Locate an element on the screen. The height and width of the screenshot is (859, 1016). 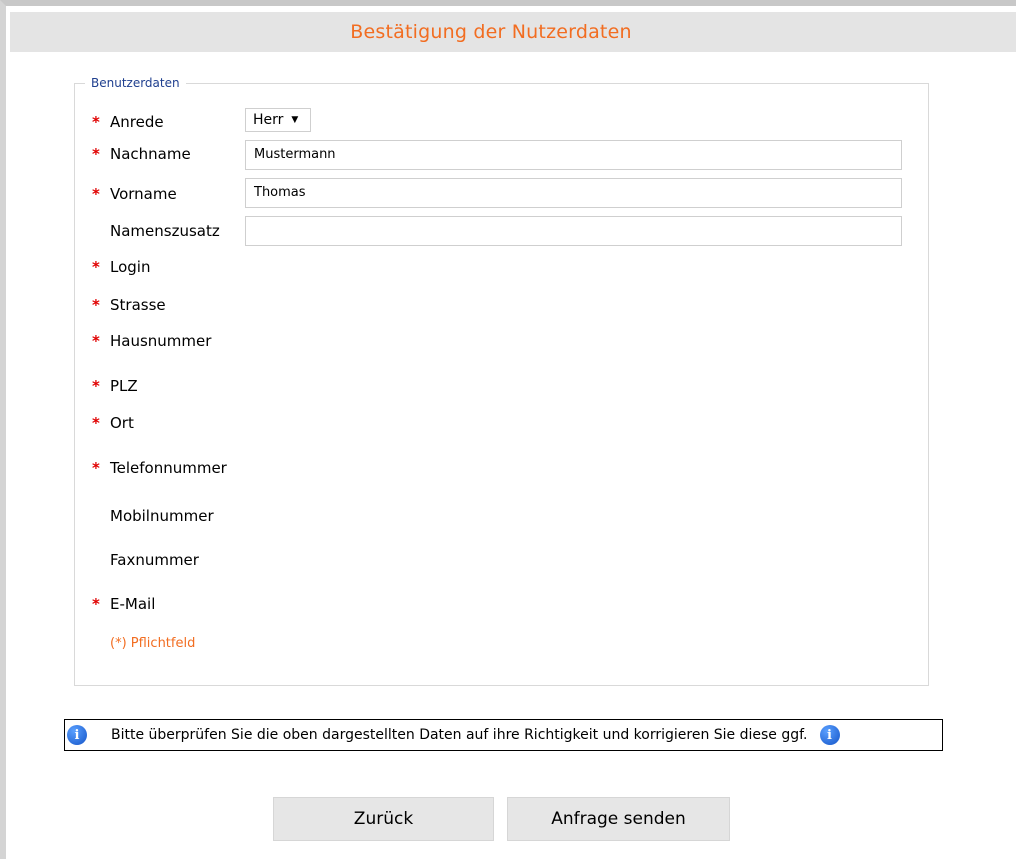
mobilnummer-label: Mobilnummer is located at coordinates (162, 516).